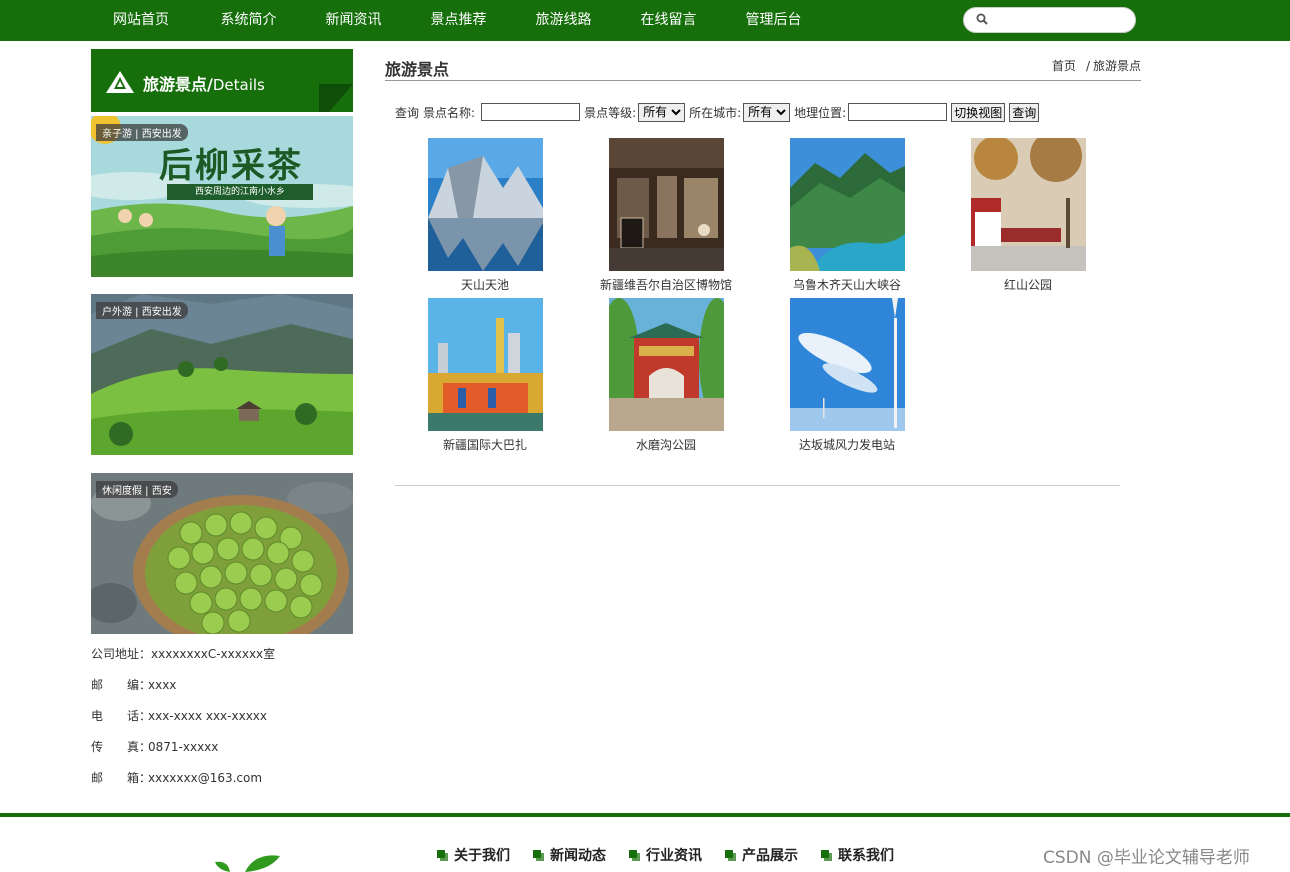  I want to click on footer-link-contact: 联系我们, so click(857, 855).